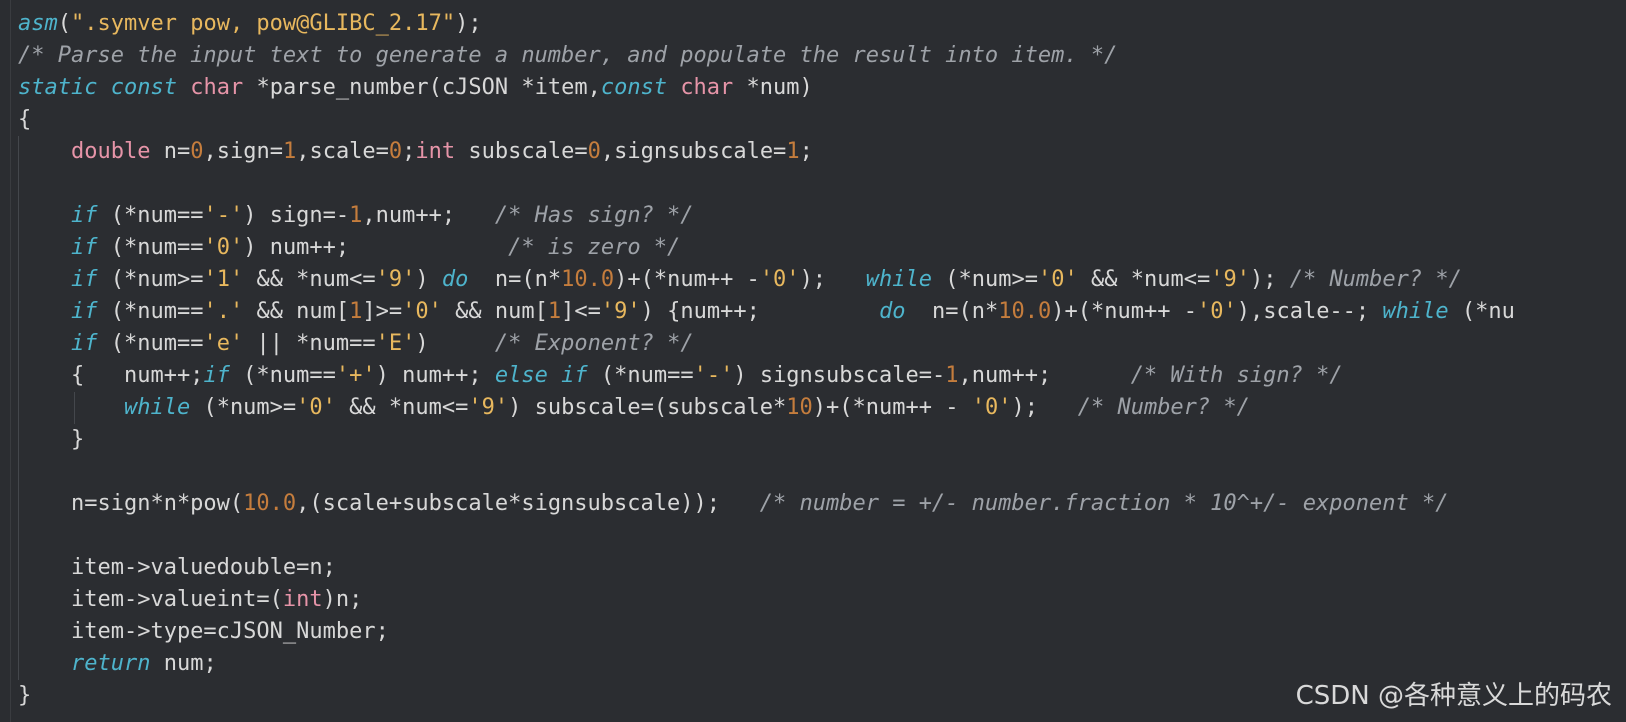 This screenshot has width=1626, height=722. What do you see at coordinates (594, 343) in the screenshot?
I see `code-token: /* Exponent? */` at bounding box center [594, 343].